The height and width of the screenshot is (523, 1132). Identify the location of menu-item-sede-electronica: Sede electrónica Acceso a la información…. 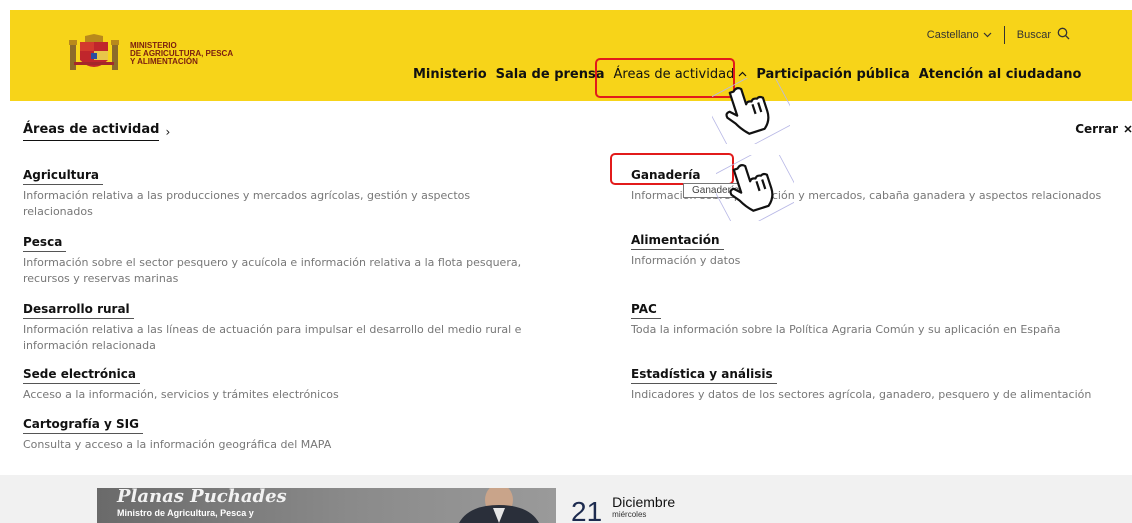
(283, 383).